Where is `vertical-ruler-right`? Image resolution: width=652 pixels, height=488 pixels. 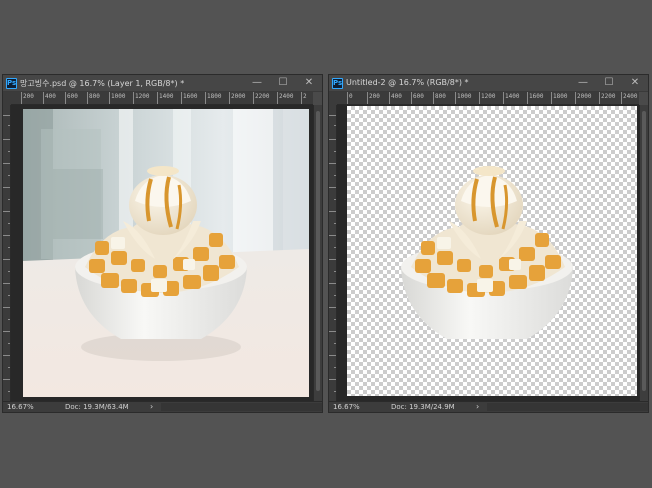 vertical-ruler-right is located at coordinates (333, 254).